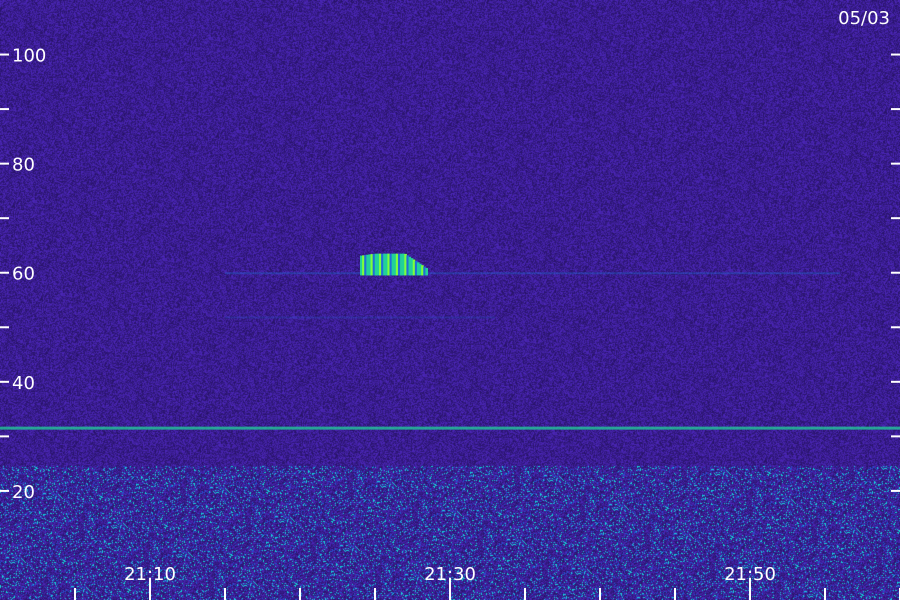 The width and height of the screenshot is (900, 600). I want to click on y-tick-label: 40, so click(23, 383).